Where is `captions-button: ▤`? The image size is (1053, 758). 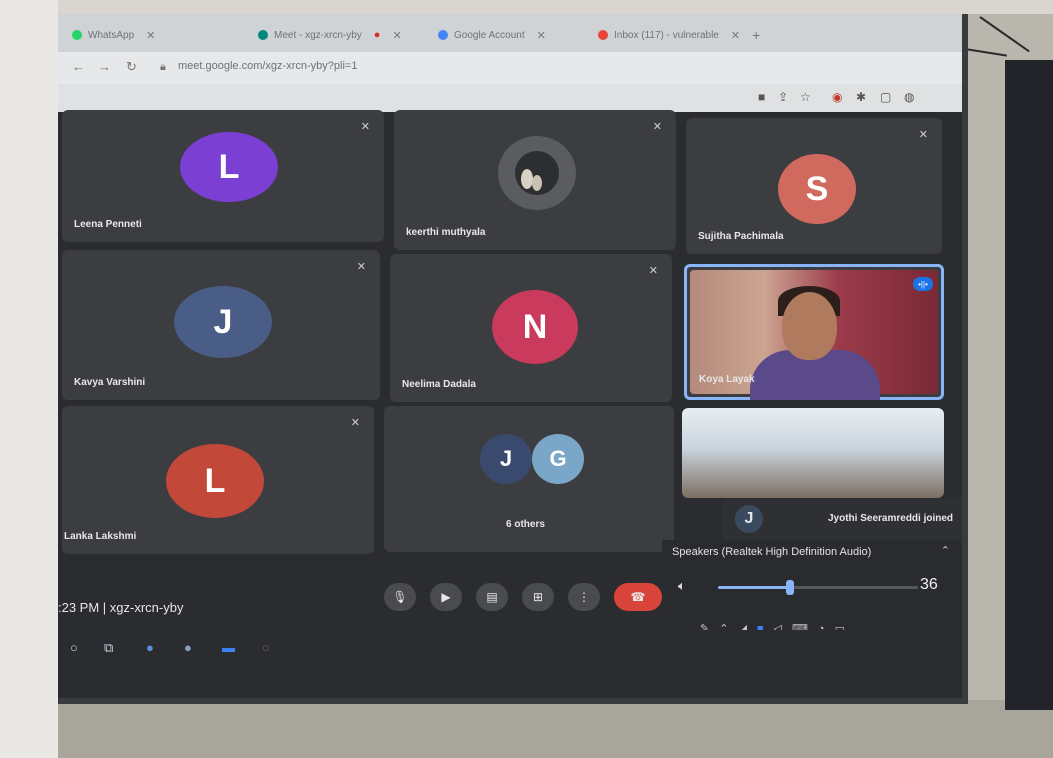 captions-button: ▤ is located at coordinates (492, 597).